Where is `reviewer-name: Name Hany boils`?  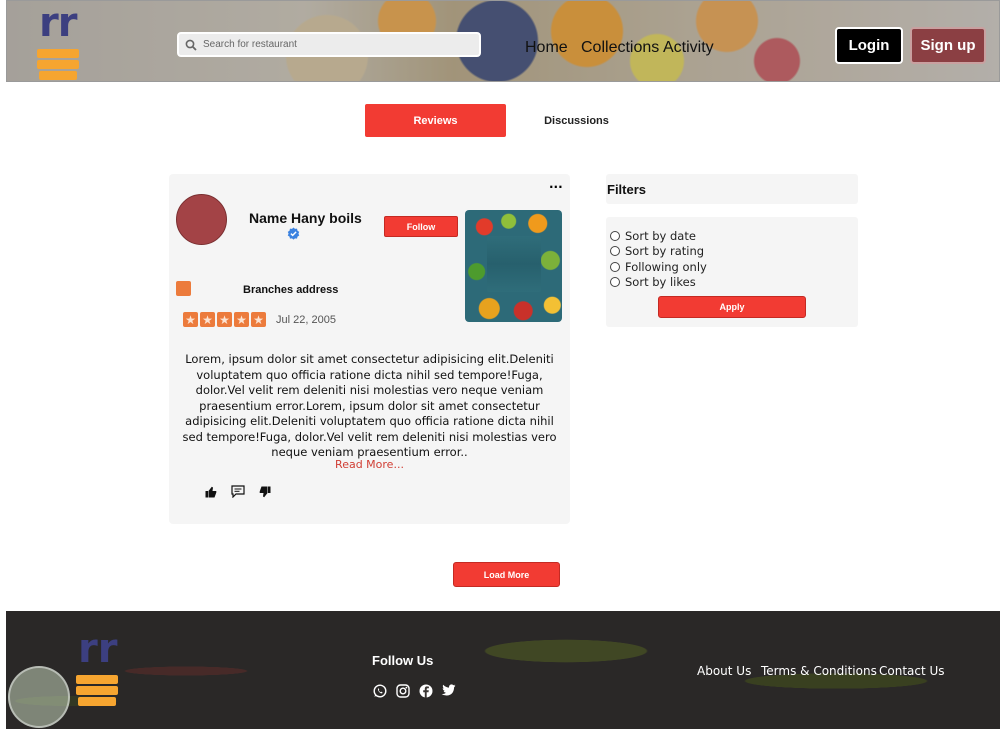 reviewer-name: Name Hany boils is located at coordinates (305, 218).